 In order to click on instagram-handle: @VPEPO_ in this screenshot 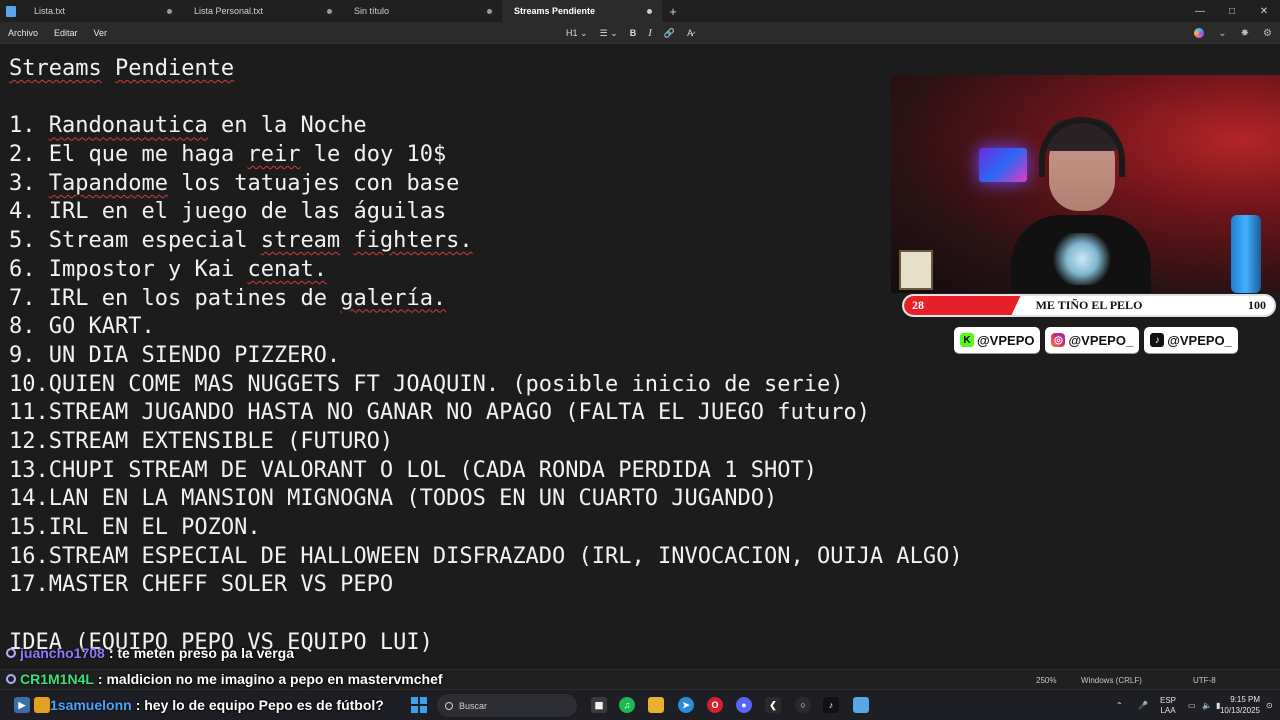, I will do `click(1101, 340)`.